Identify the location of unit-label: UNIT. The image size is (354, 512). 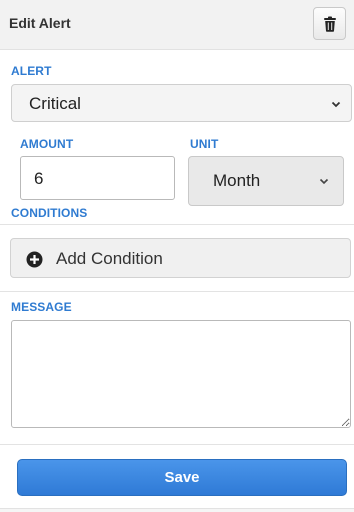
(204, 144).